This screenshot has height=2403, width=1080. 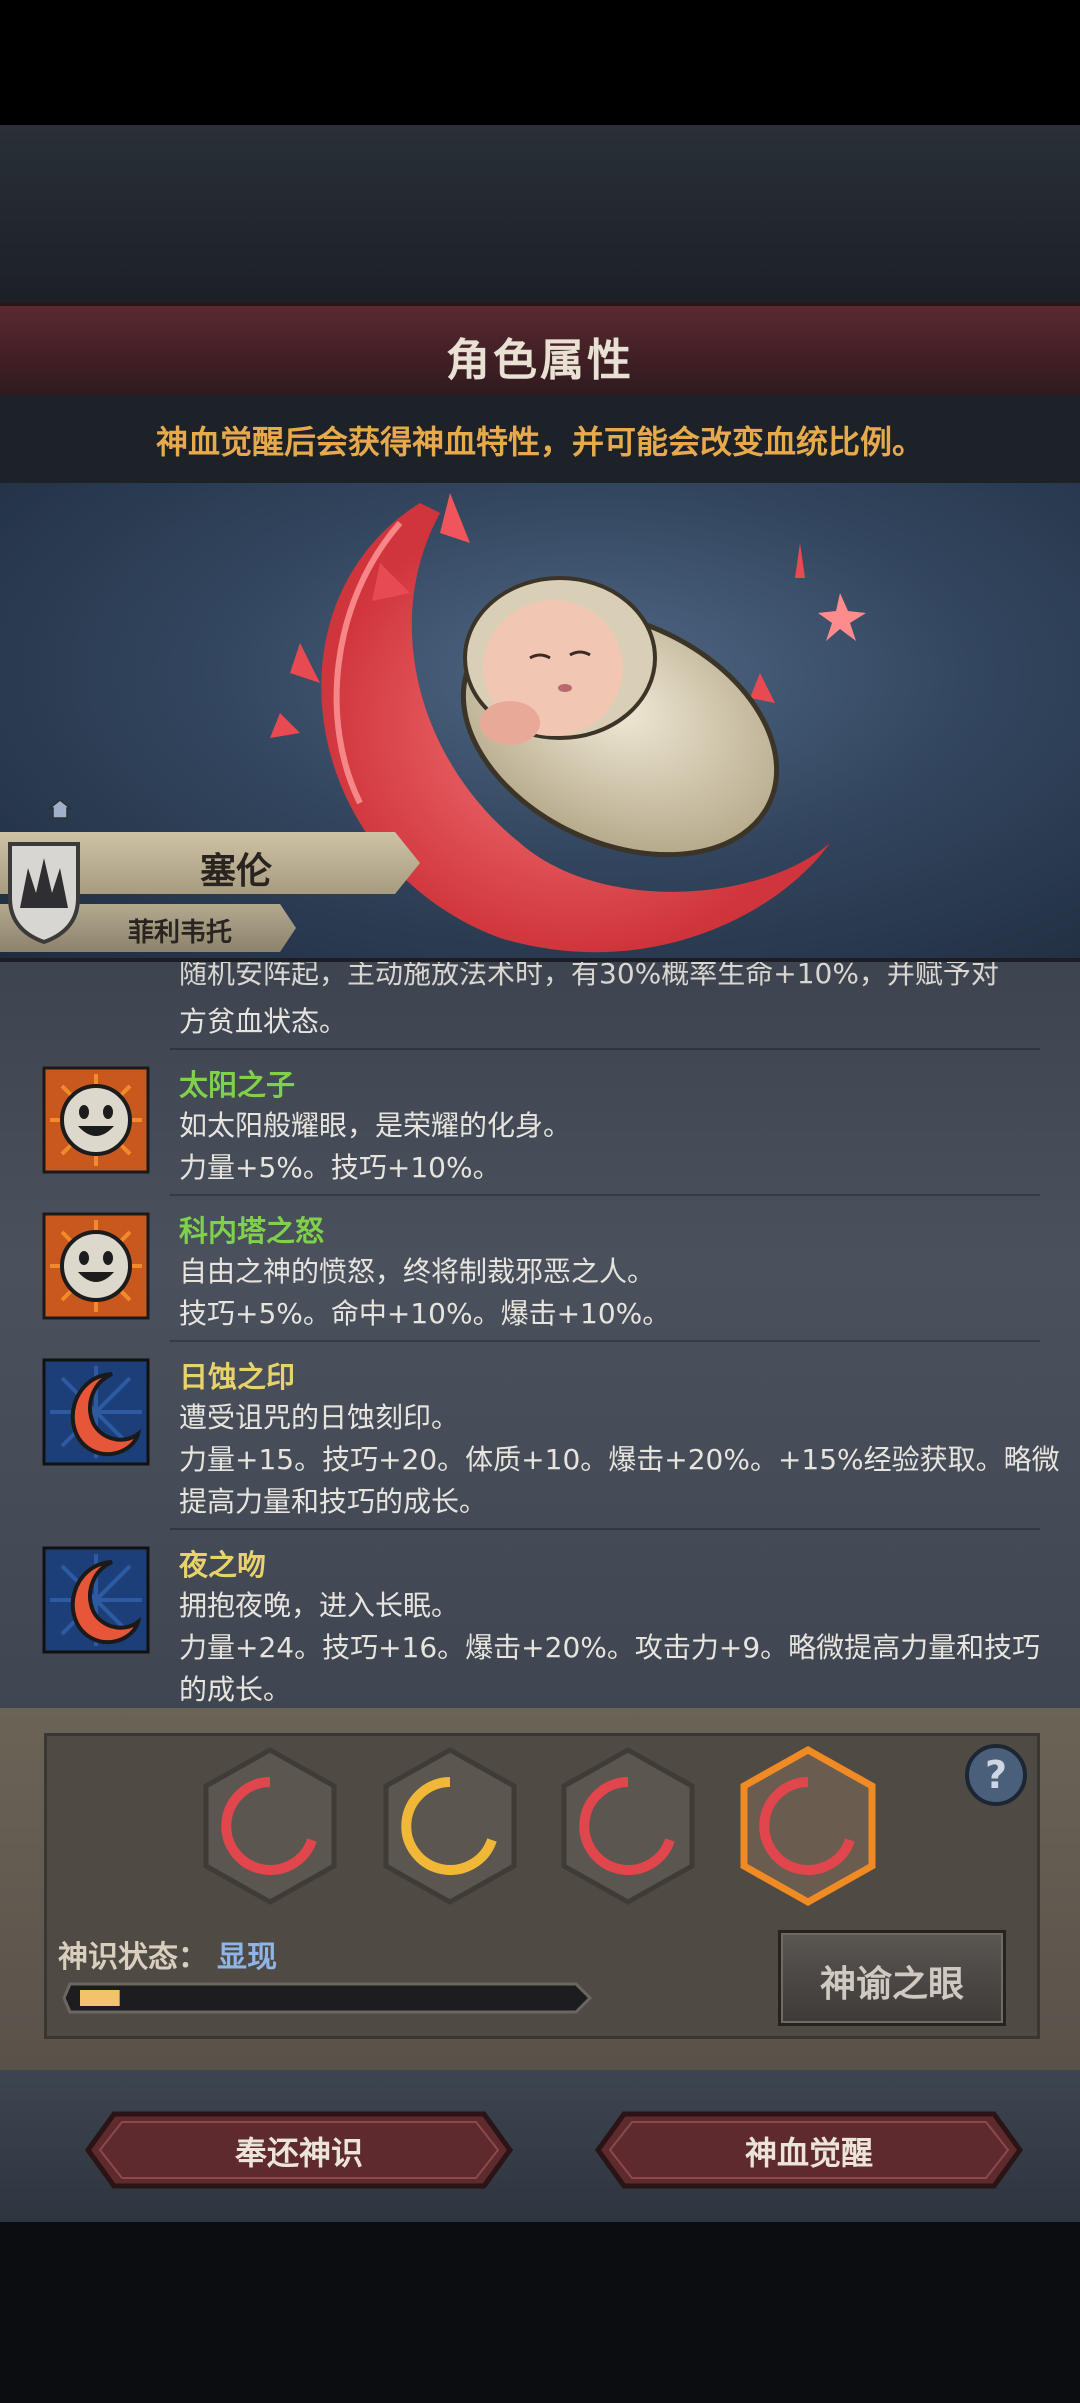 What do you see at coordinates (589, 974) in the screenshot?
I see `trait-partial-line: 随机安阵起，主动施放法术时，有30%概率生命+10%，并赋予对` at bounding box center [589, 974].